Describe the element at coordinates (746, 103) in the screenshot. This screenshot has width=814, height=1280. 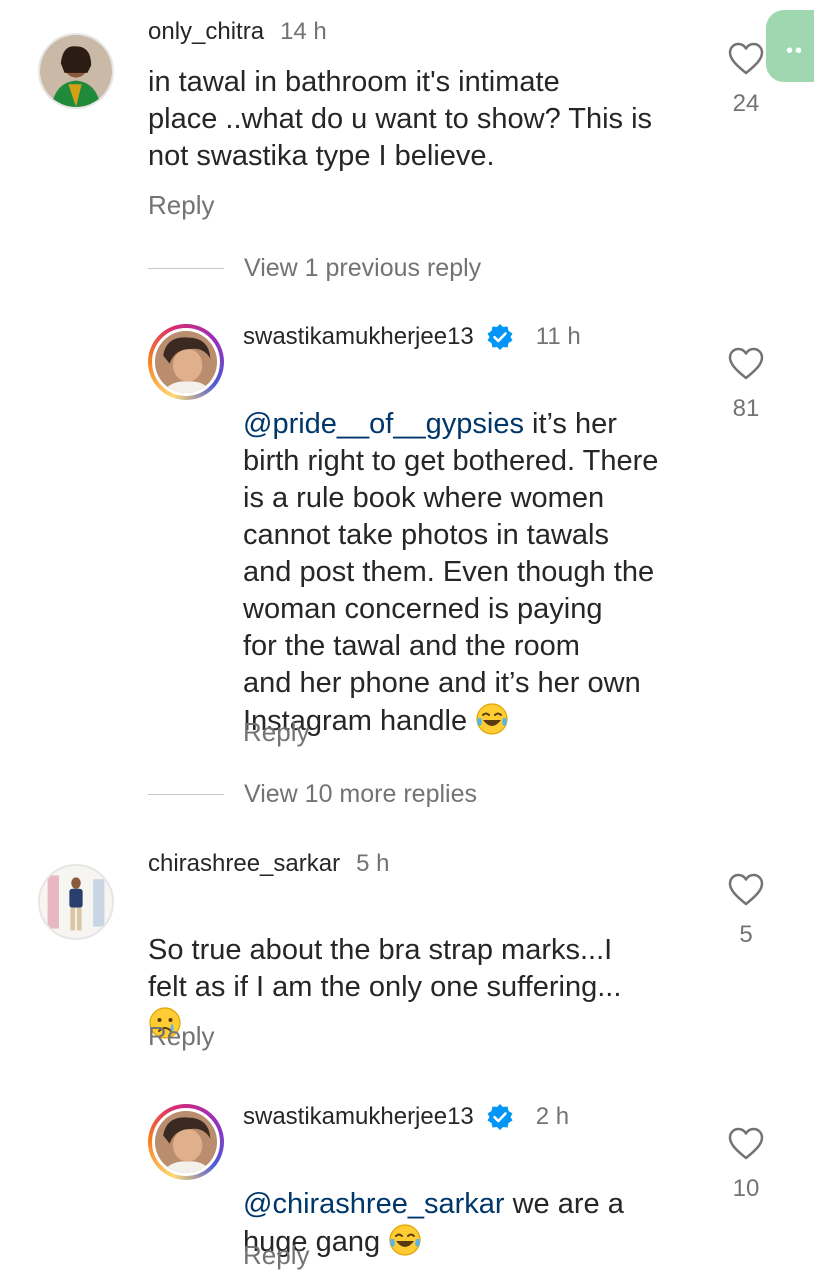
I see `like-count: 24` at that location.